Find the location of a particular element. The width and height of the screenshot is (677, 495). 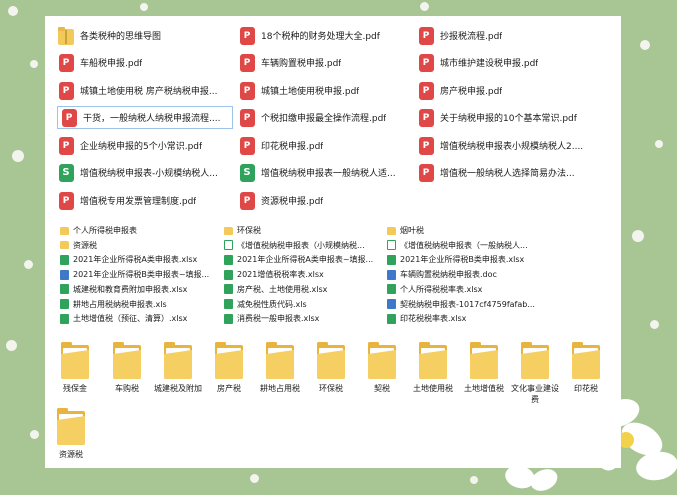

file-item: P 个税扣缴申报最全操作流程.pdf is located at coordinates (325, 117).